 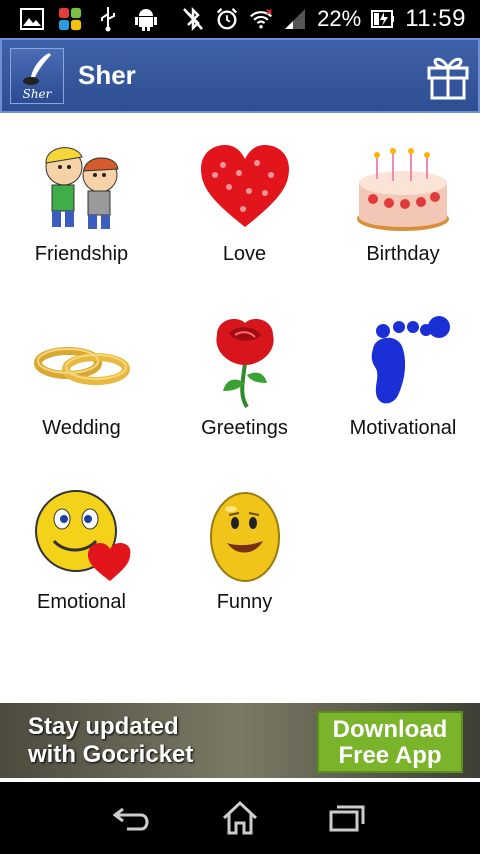 I want to click on category-label: Emotional, so click(x=81, y=602).